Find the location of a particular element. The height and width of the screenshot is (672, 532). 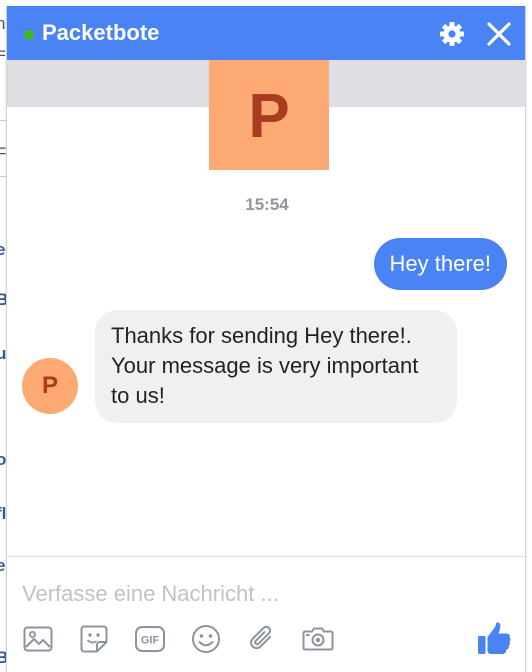

settings-button is located at coordinates (452, 34).